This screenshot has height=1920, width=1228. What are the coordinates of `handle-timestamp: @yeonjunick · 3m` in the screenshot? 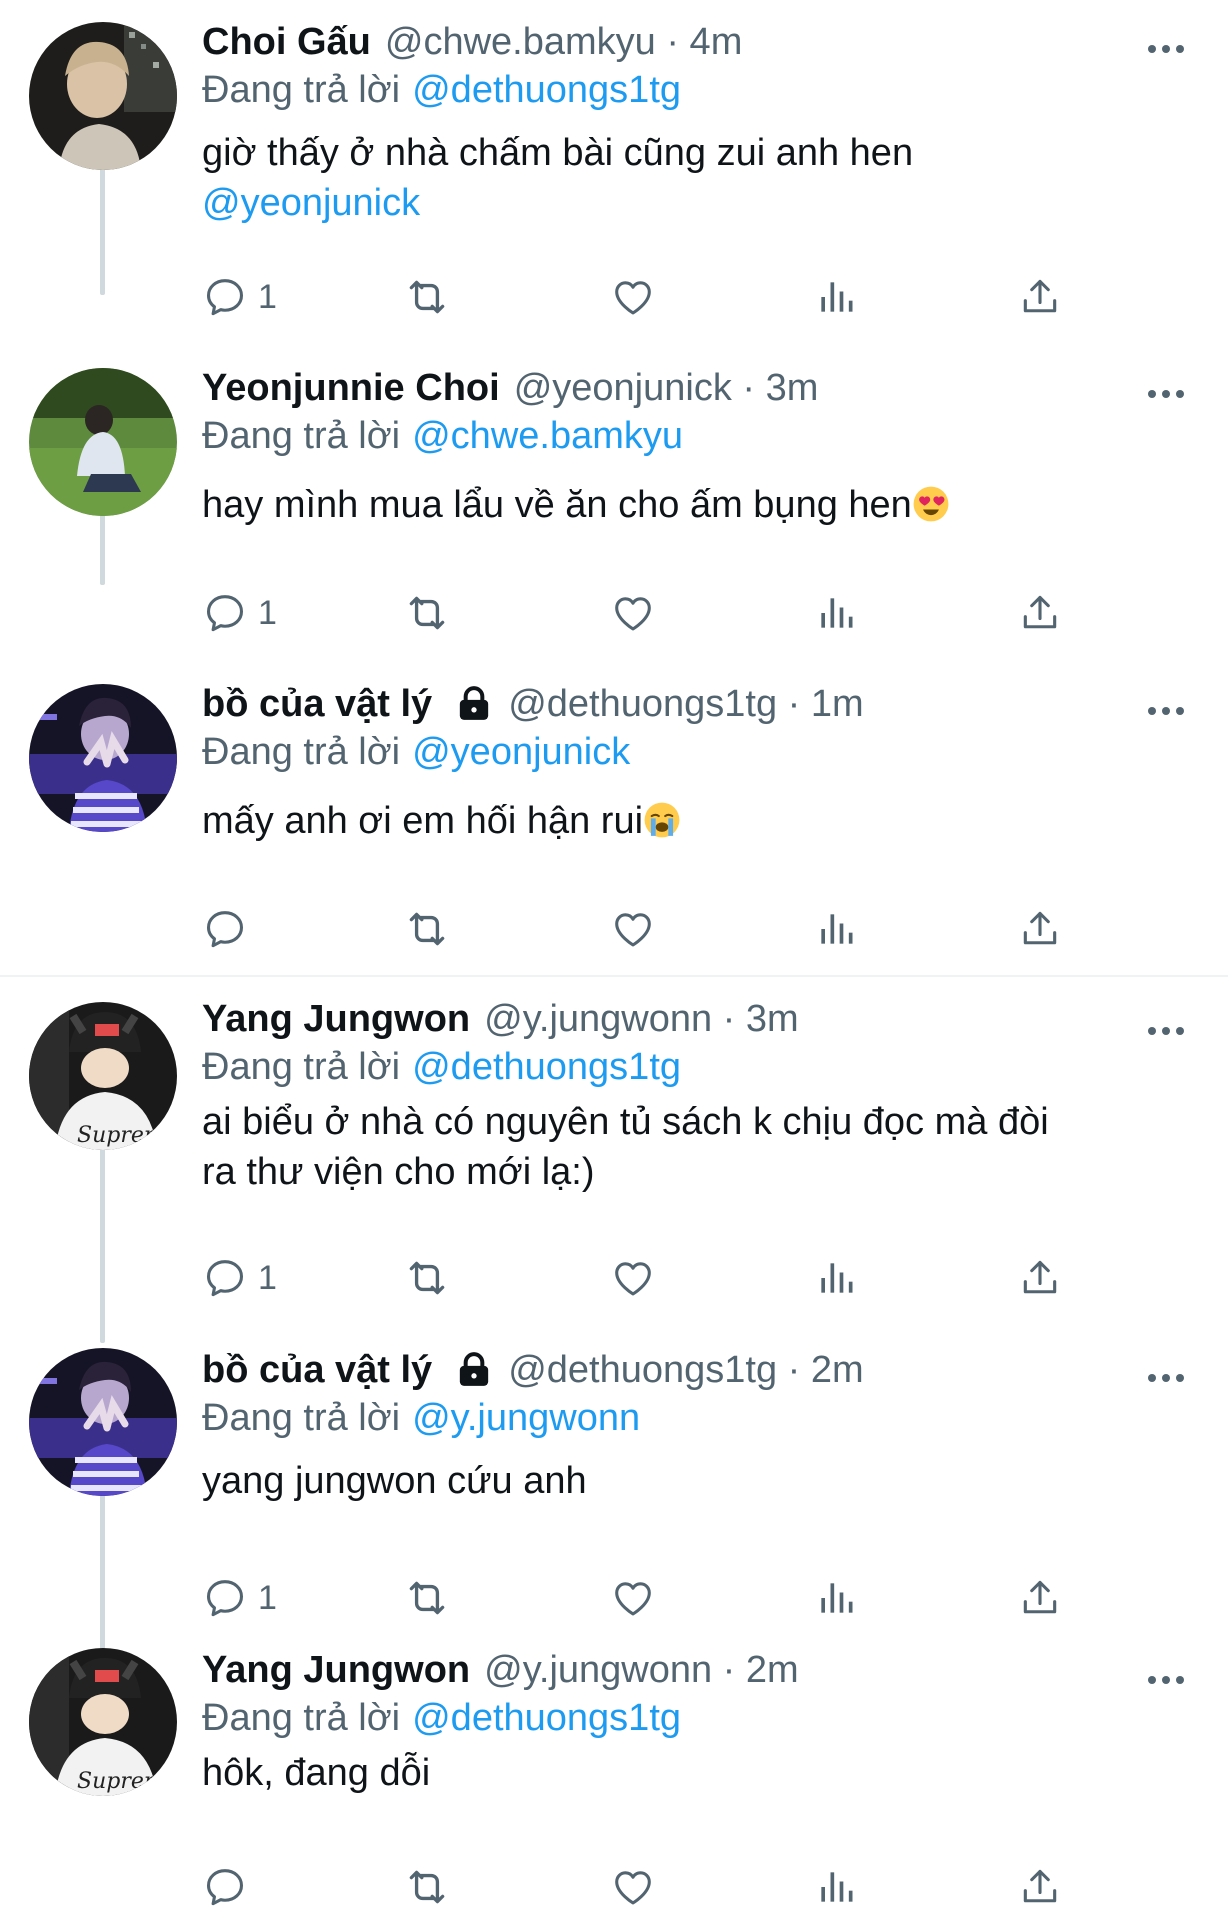 It's located at (666, 388).